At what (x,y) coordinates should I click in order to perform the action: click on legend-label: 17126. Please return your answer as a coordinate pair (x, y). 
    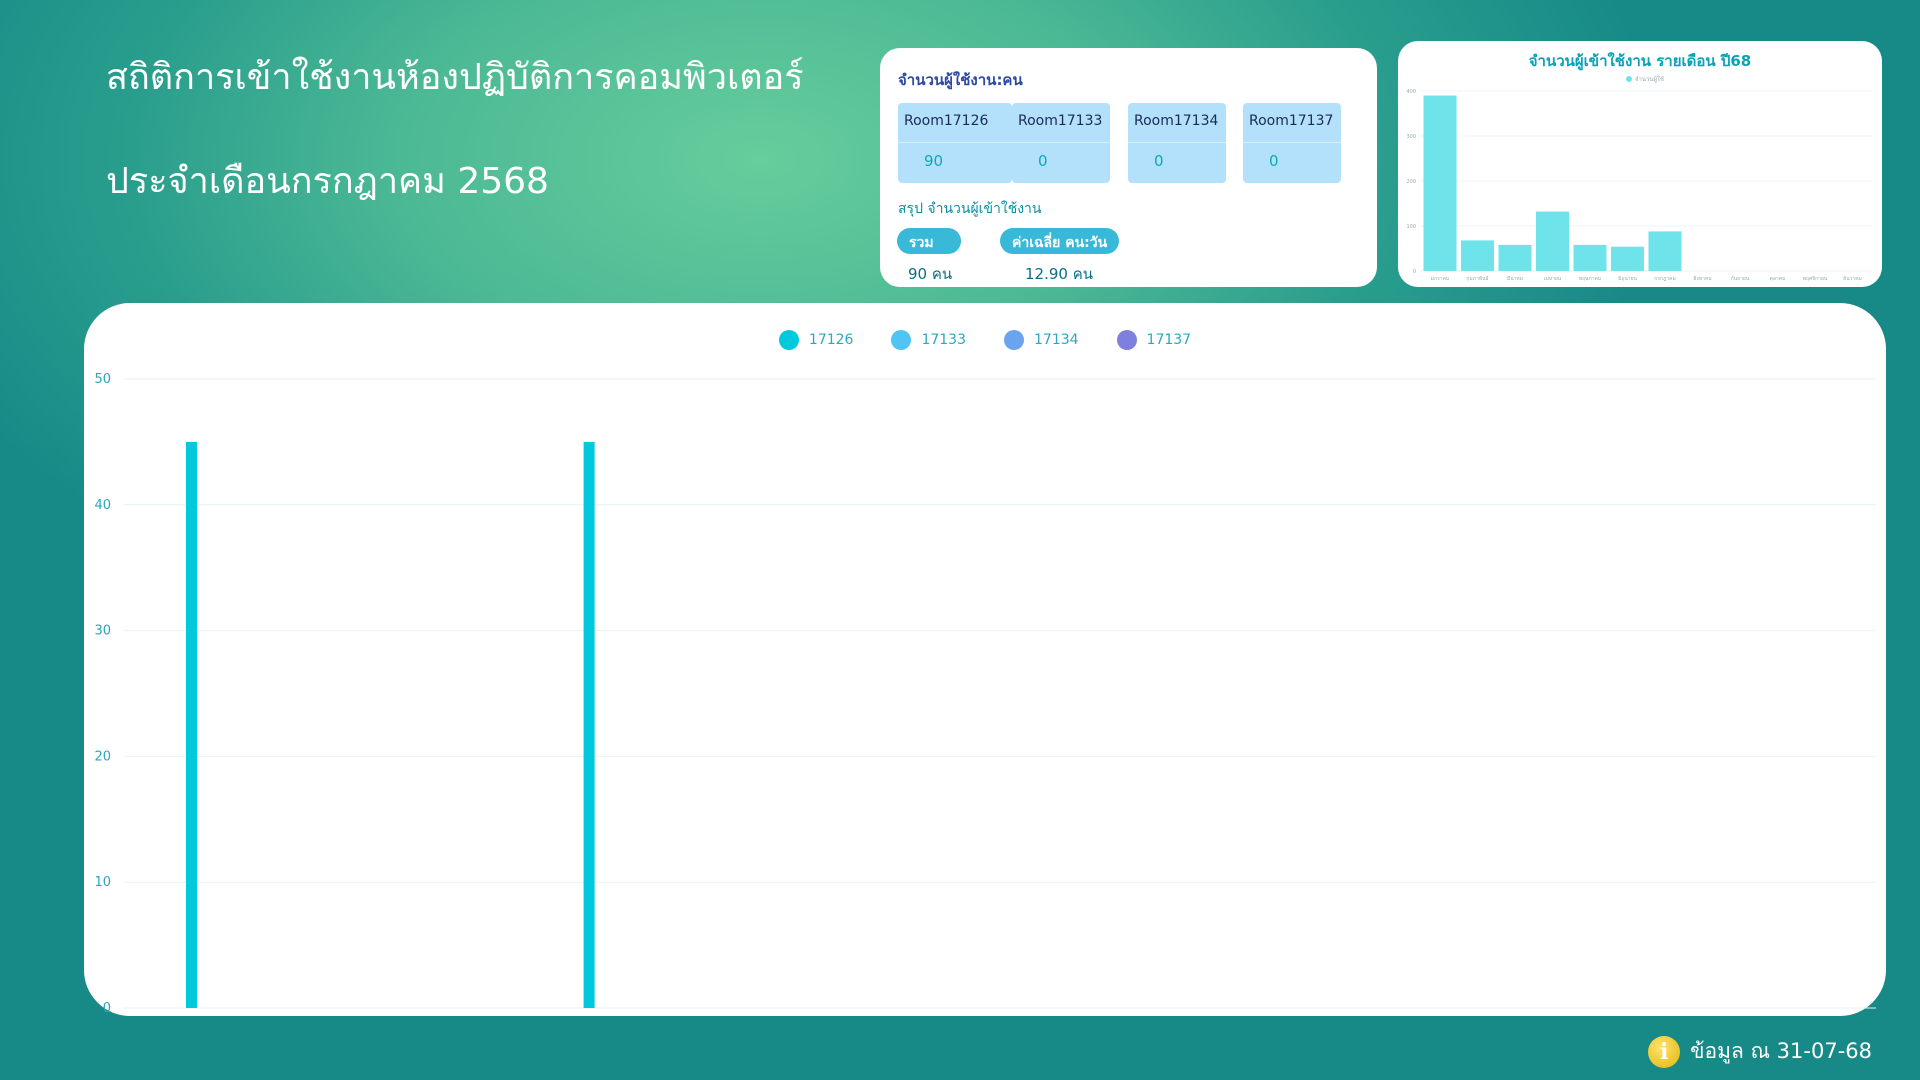
    Looking at the image, I should click on (831, 340).